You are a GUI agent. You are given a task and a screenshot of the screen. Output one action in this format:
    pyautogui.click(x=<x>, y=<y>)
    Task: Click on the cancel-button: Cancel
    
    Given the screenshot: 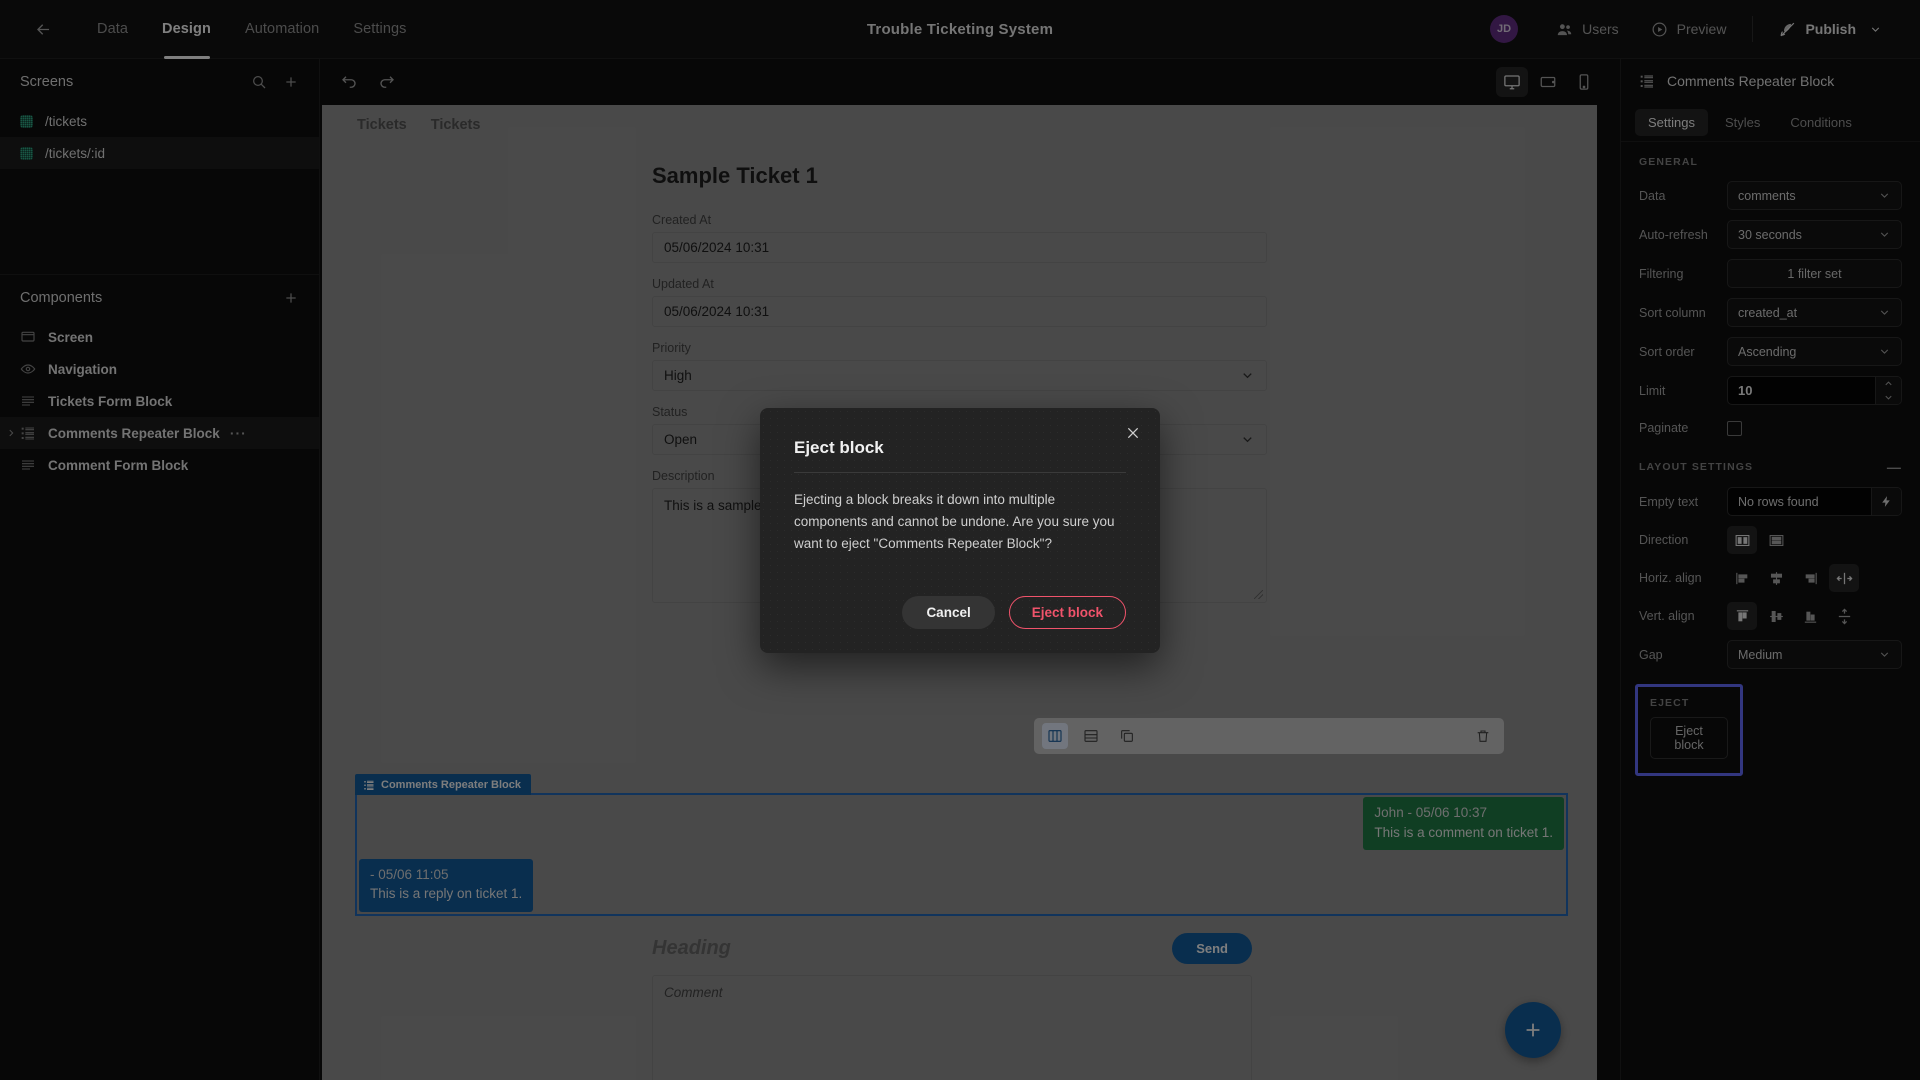 What is the action you would take?
    pyautogui.click(x=948, y=612)
    